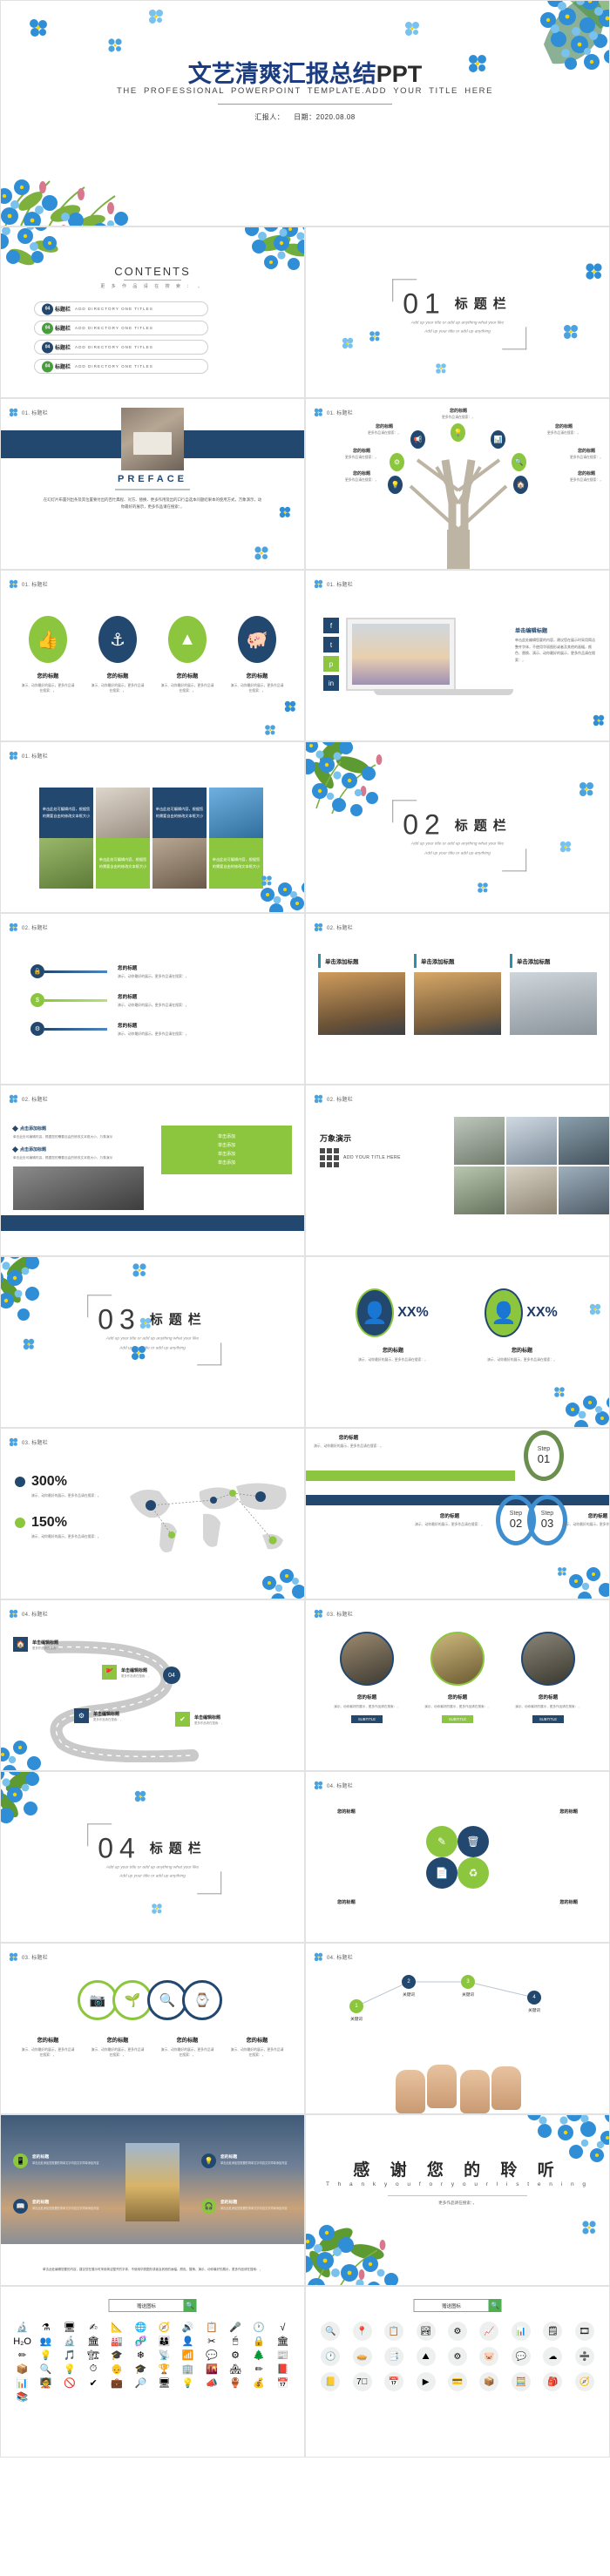  I want to click on gift-icon: ✂, so click(211, 2341).